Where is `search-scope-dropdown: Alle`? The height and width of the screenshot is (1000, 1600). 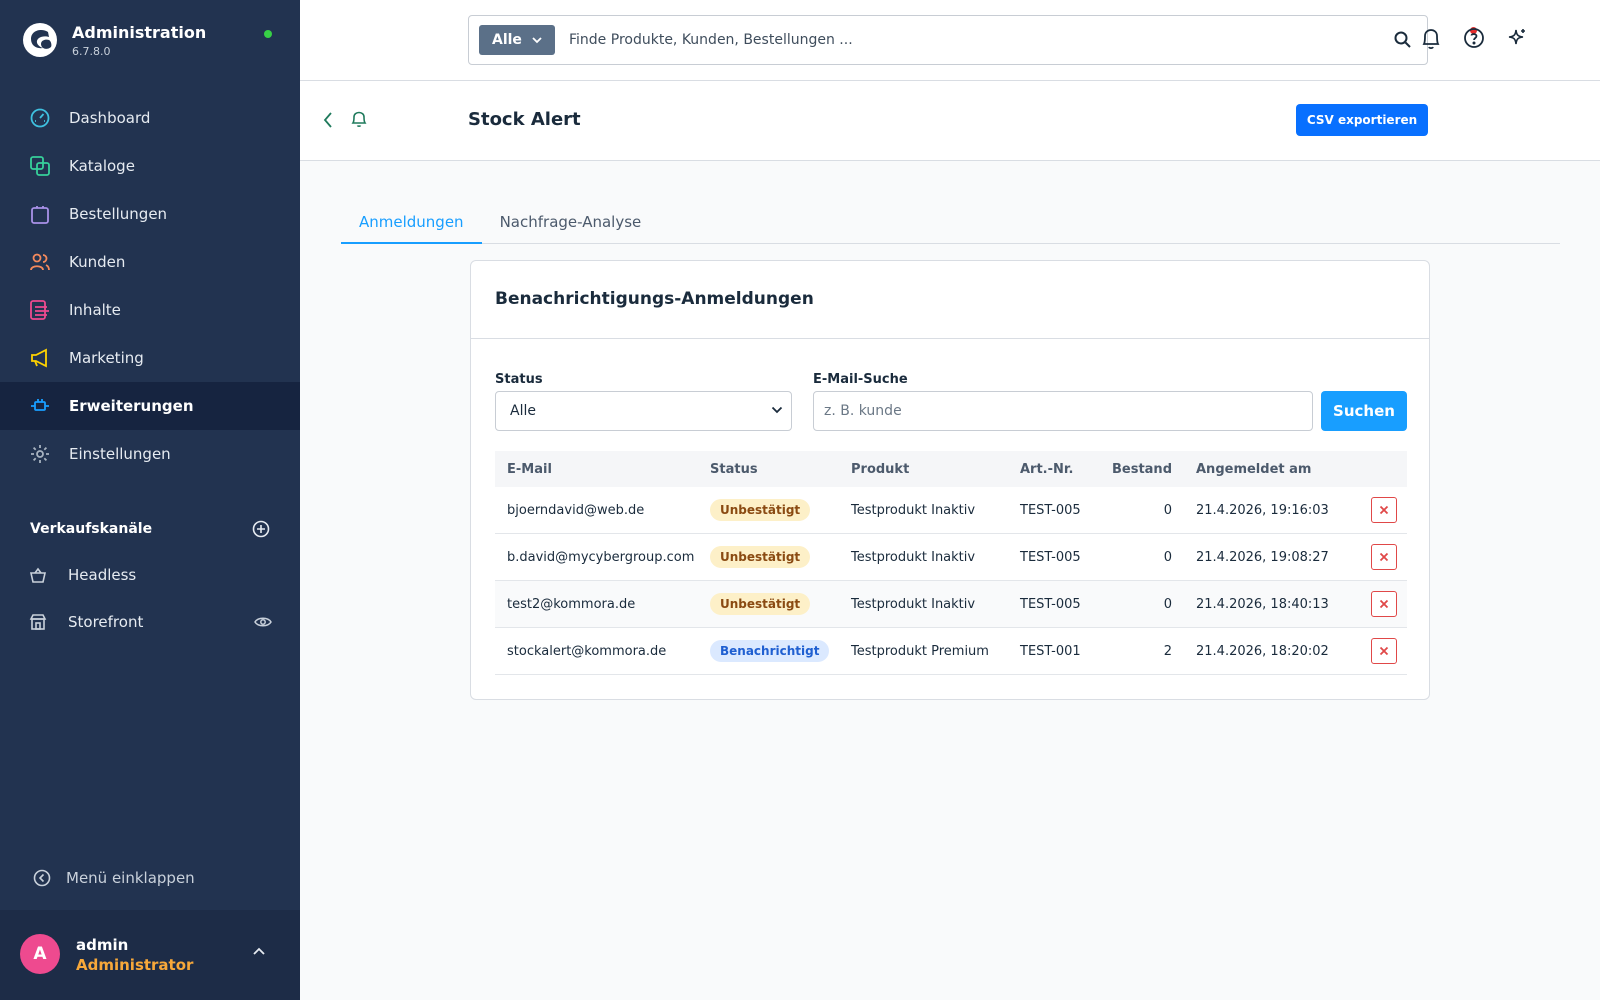 search-scope-dropdown: Alle is located at coordinates (517, 40).